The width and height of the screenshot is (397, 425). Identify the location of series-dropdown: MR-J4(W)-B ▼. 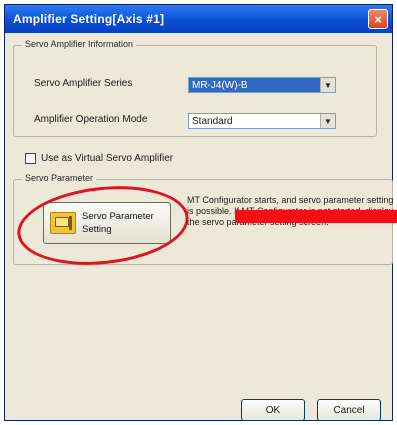
(262, 85).